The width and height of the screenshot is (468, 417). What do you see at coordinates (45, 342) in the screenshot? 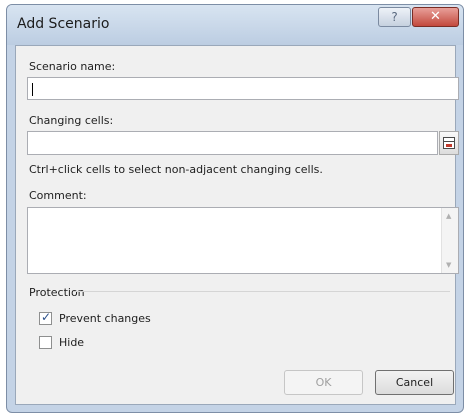
I see `hide-checkbox` at bounding box center [45, 342].